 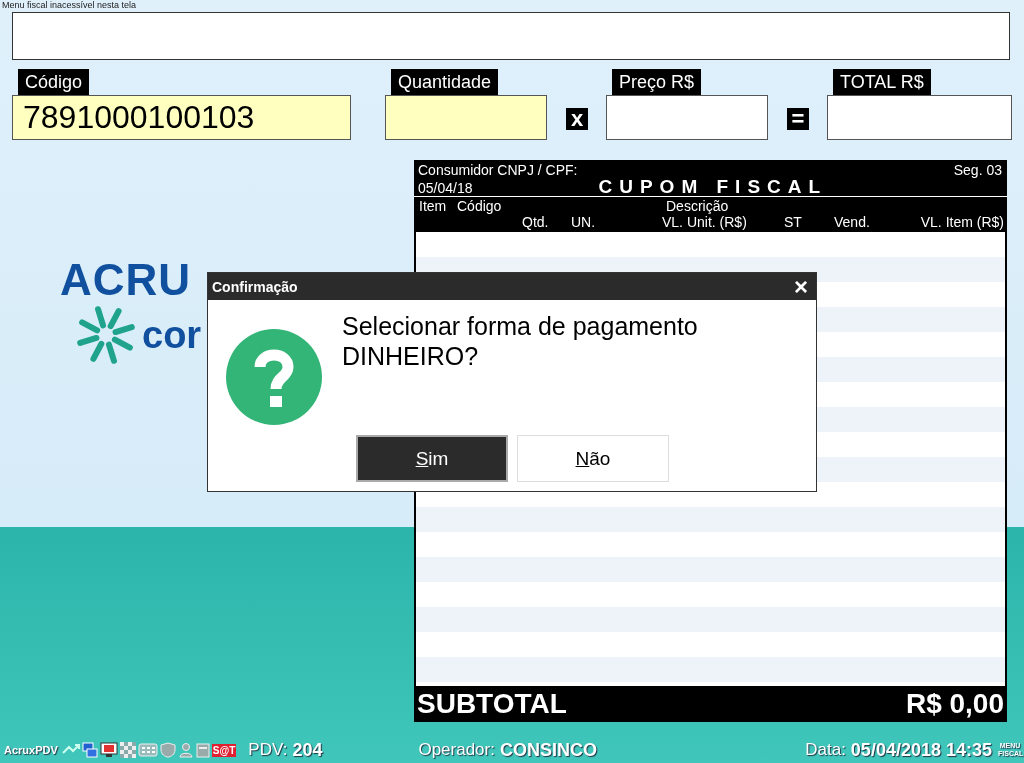 I want to click on receipt-date: 05/04/18, so click(x=445, y=188).